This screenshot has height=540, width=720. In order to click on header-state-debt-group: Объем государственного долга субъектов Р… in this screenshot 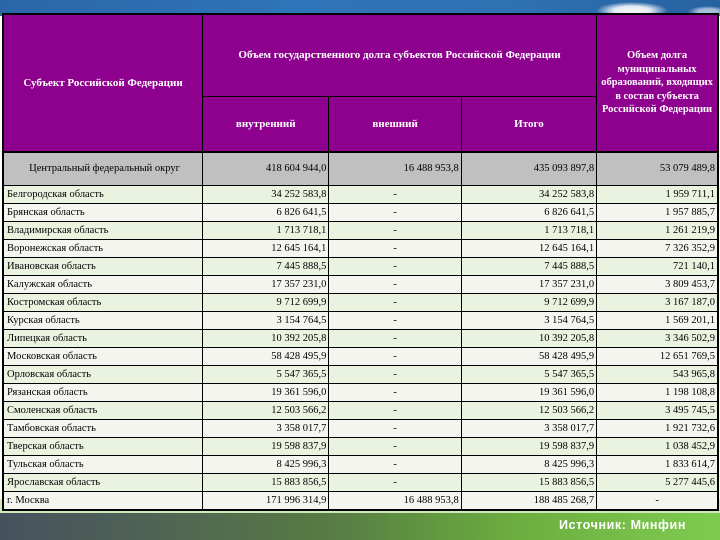, I will do `click(400, 55)`.